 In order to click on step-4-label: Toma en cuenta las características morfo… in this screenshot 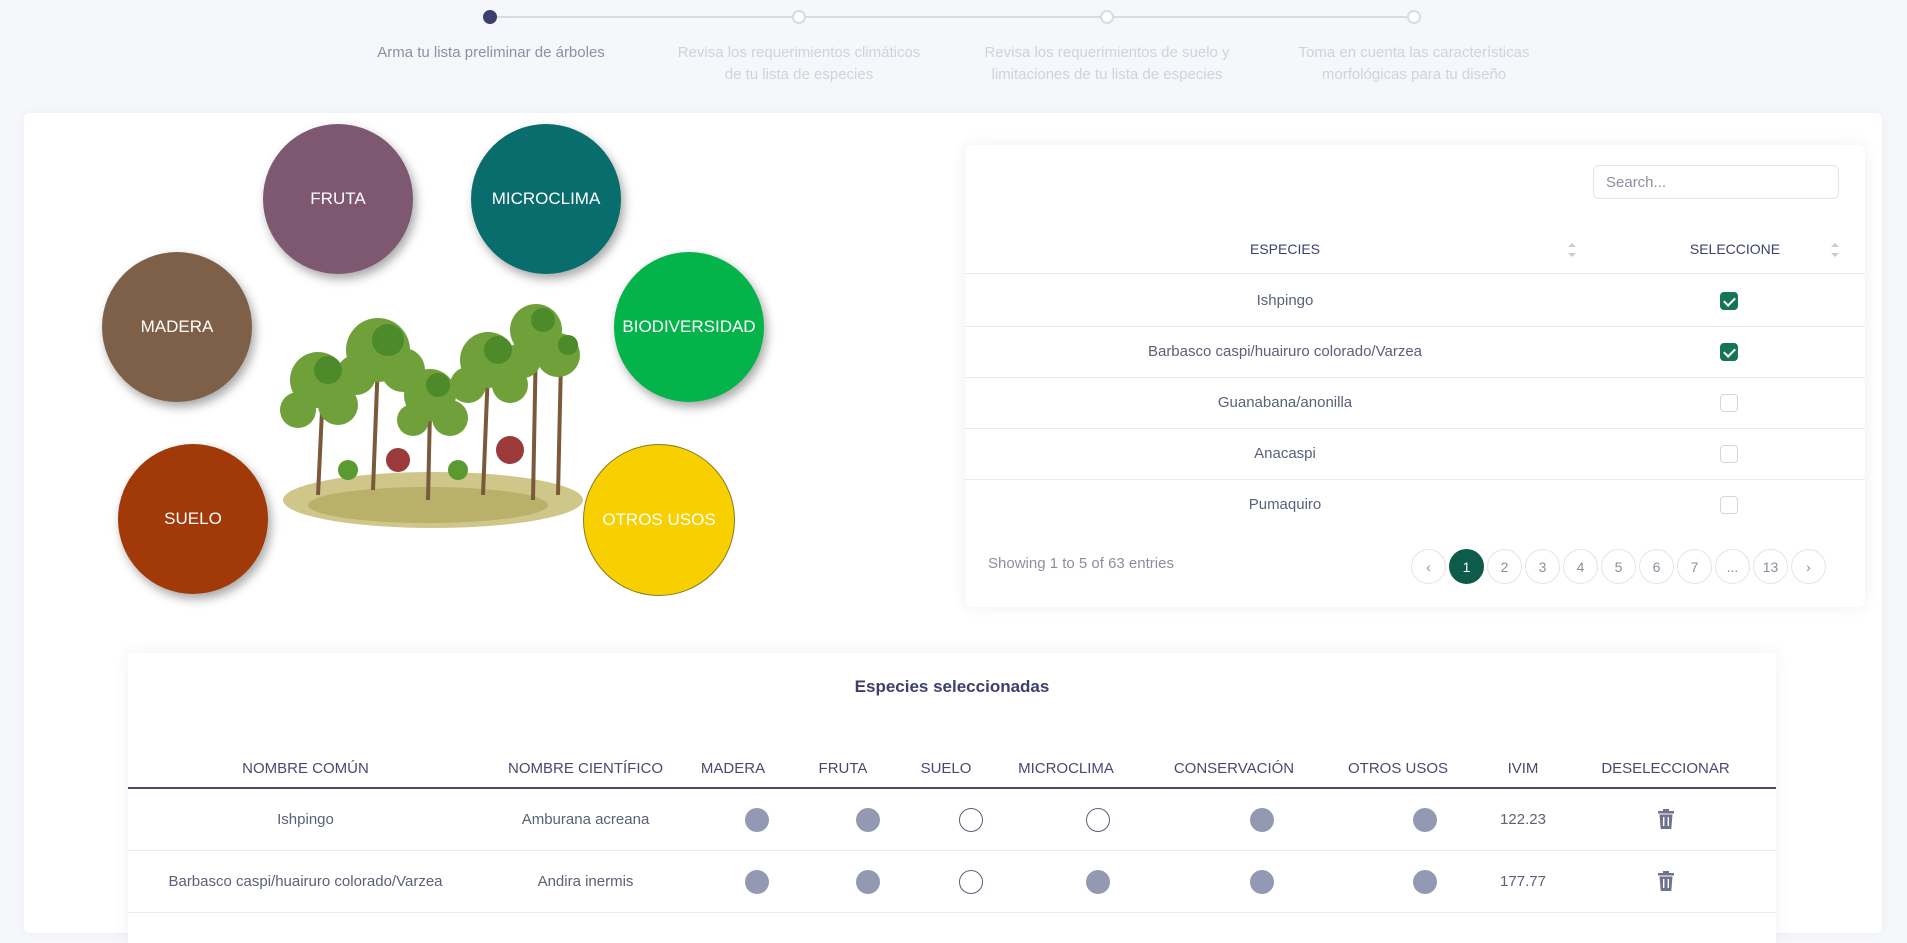, I will do `click(1414, 63)`.